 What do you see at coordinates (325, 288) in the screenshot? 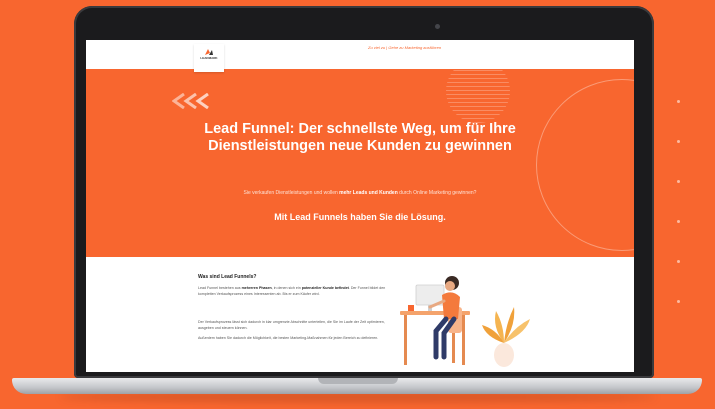
I see `p1-bold-d: potenzieller Kunde befindet` at bounding box center [325, 288].